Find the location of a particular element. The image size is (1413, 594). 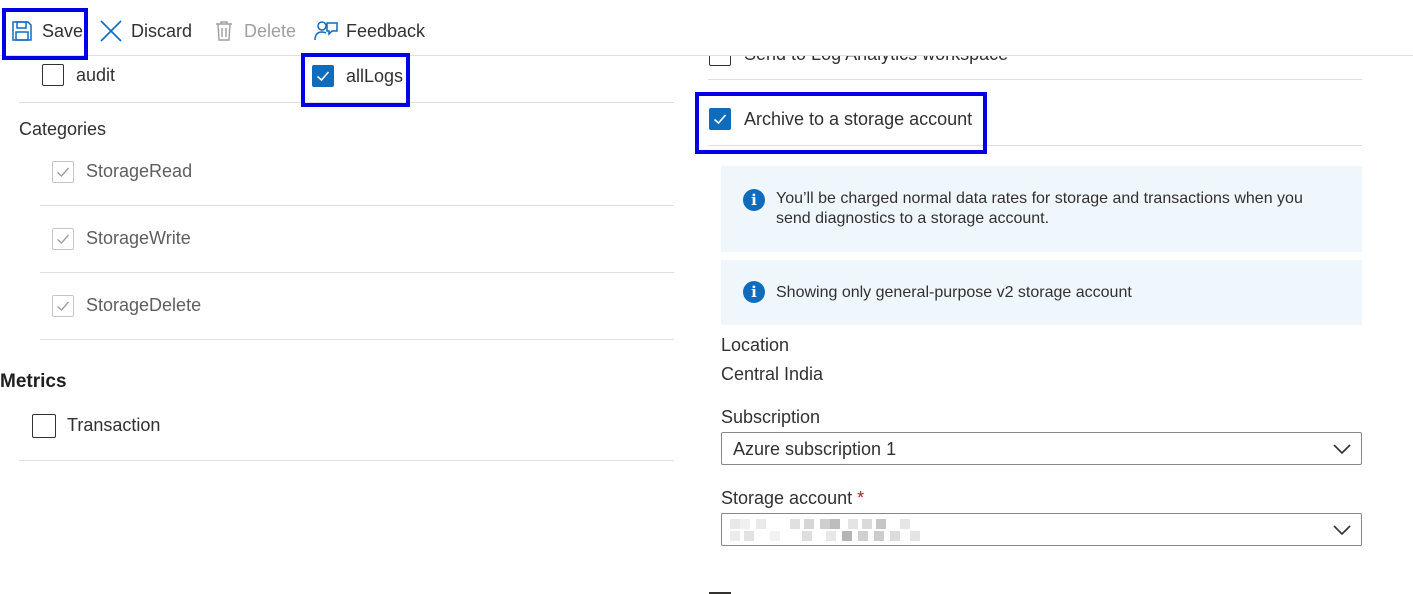

storageread-label: StorageRead is located at coordinates (139, 171).